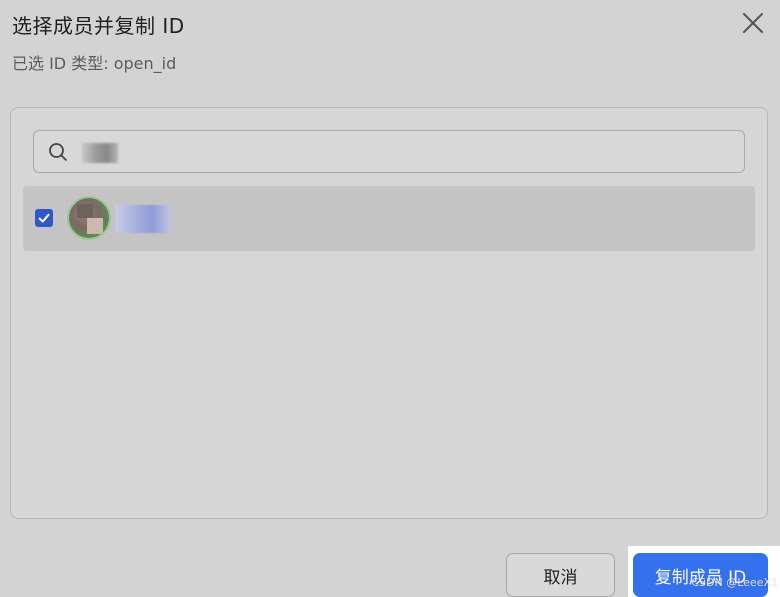  I want to click on member-checkbox, so click(44, 218).